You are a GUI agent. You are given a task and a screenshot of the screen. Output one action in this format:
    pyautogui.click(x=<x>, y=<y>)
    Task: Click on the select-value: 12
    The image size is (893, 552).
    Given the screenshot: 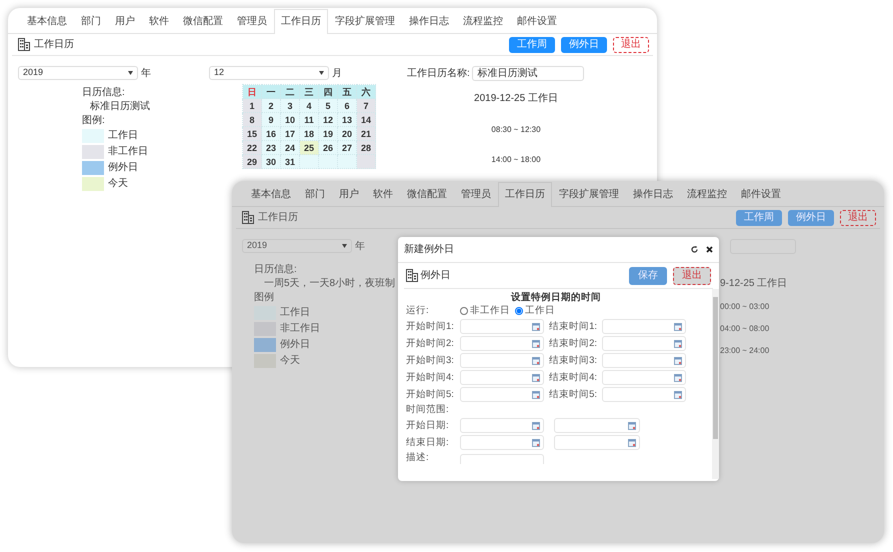 What is the action you would take?
    pyautogui.click(x=219, y=73)
    